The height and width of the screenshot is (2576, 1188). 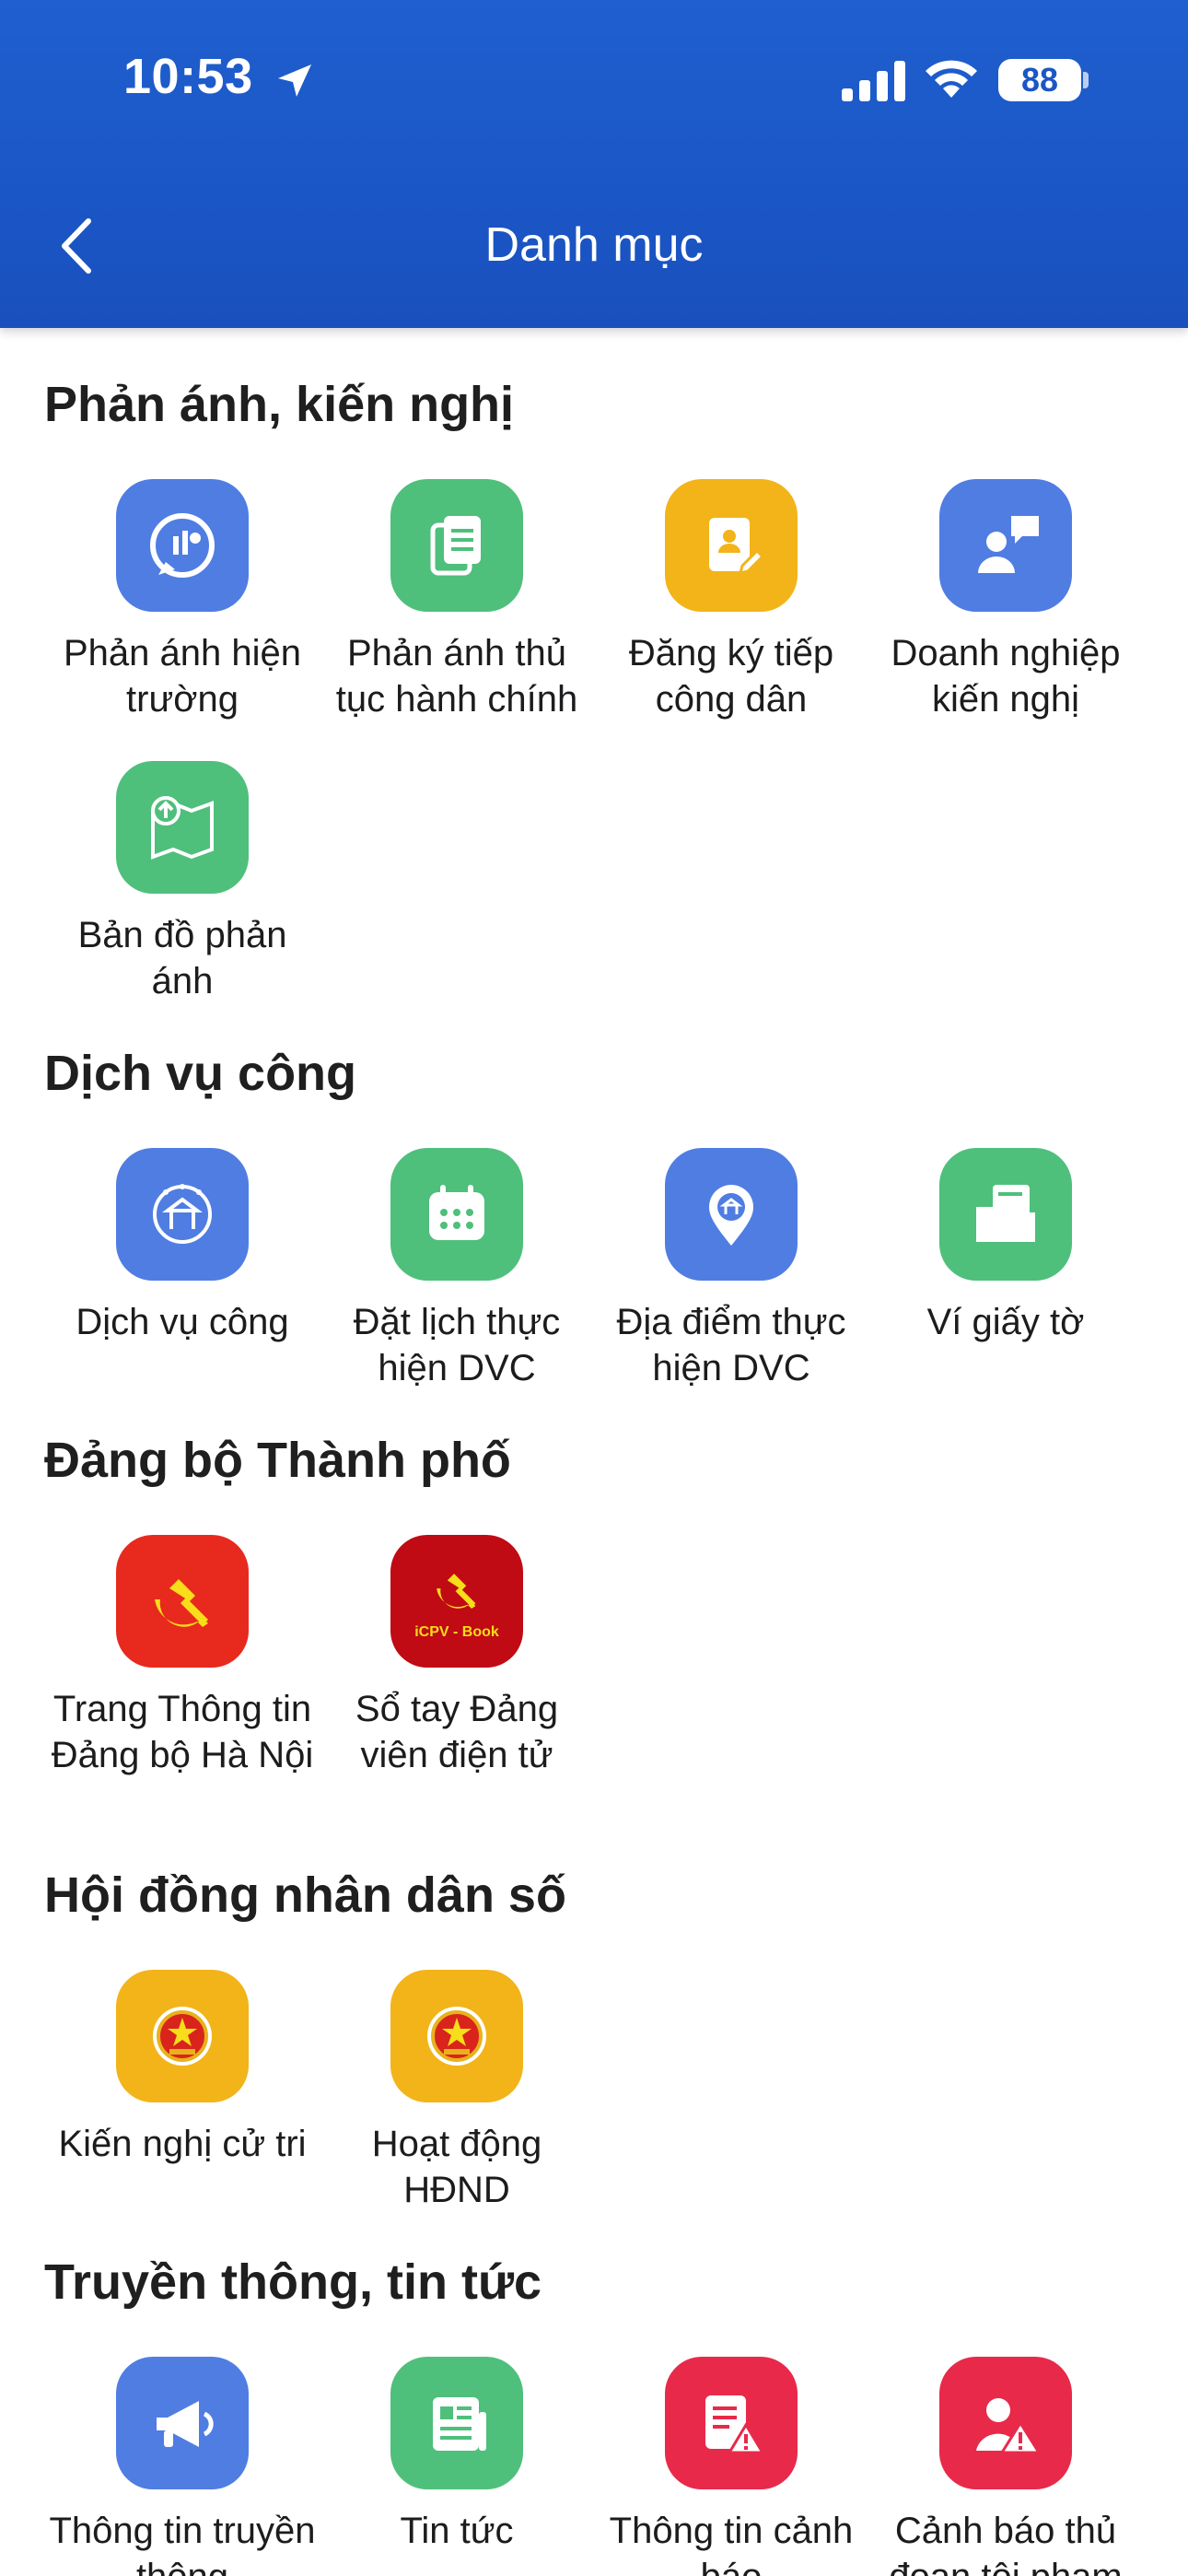 What do you see at coordinates (188, 76) in the screenshot?
I see `status-time: 10:53` at bounding box center [188, 76].